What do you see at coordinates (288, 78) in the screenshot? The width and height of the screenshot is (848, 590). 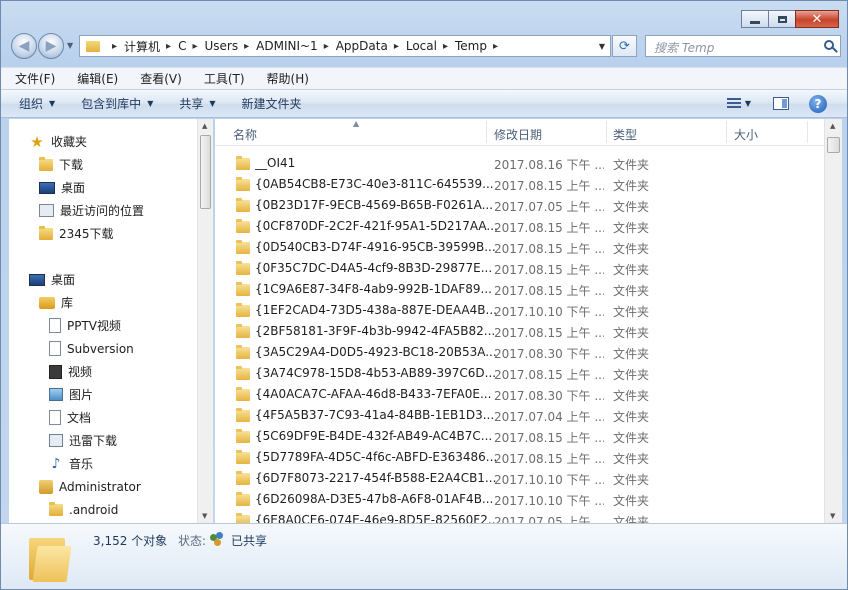 I see `menu-help: 帮助(H)` at bounding box center [288, 78].